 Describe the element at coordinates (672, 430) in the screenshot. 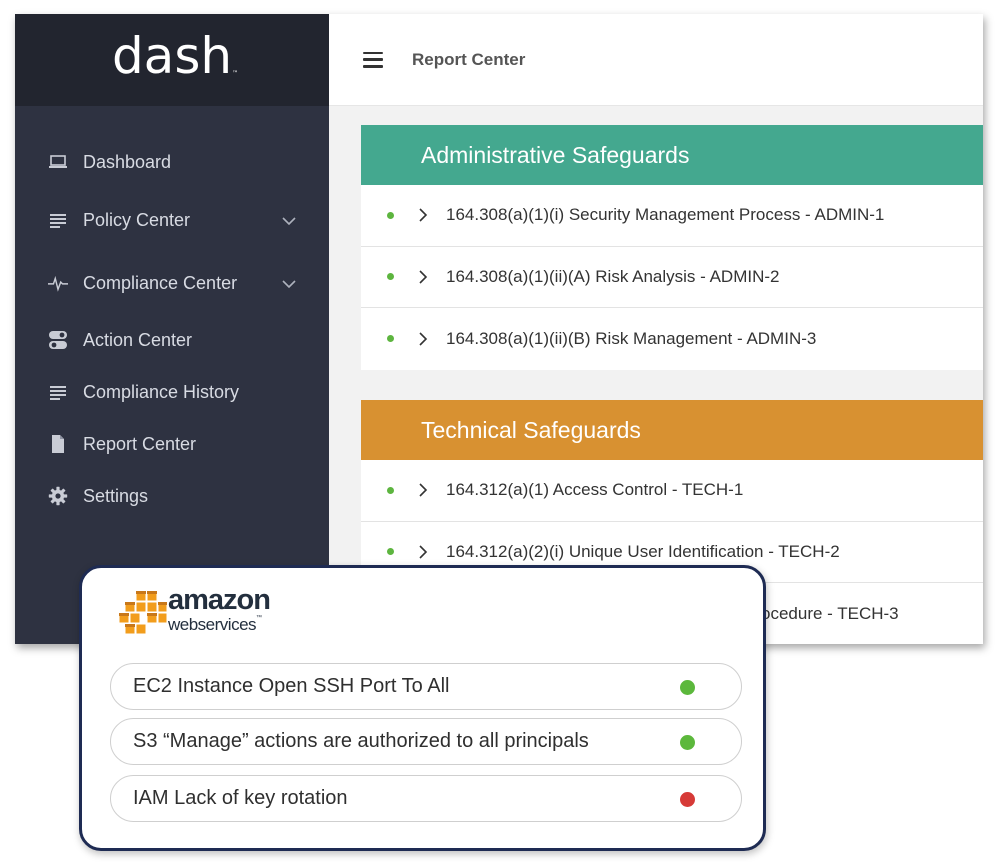

I see `section-header: Technical Safeguards` at that location.